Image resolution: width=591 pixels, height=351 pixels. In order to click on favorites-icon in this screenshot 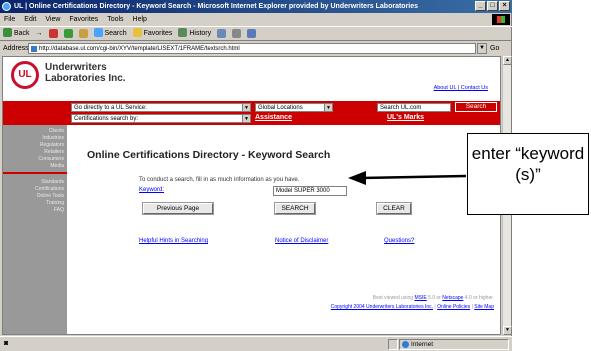, I will do `click(137, 33)`.